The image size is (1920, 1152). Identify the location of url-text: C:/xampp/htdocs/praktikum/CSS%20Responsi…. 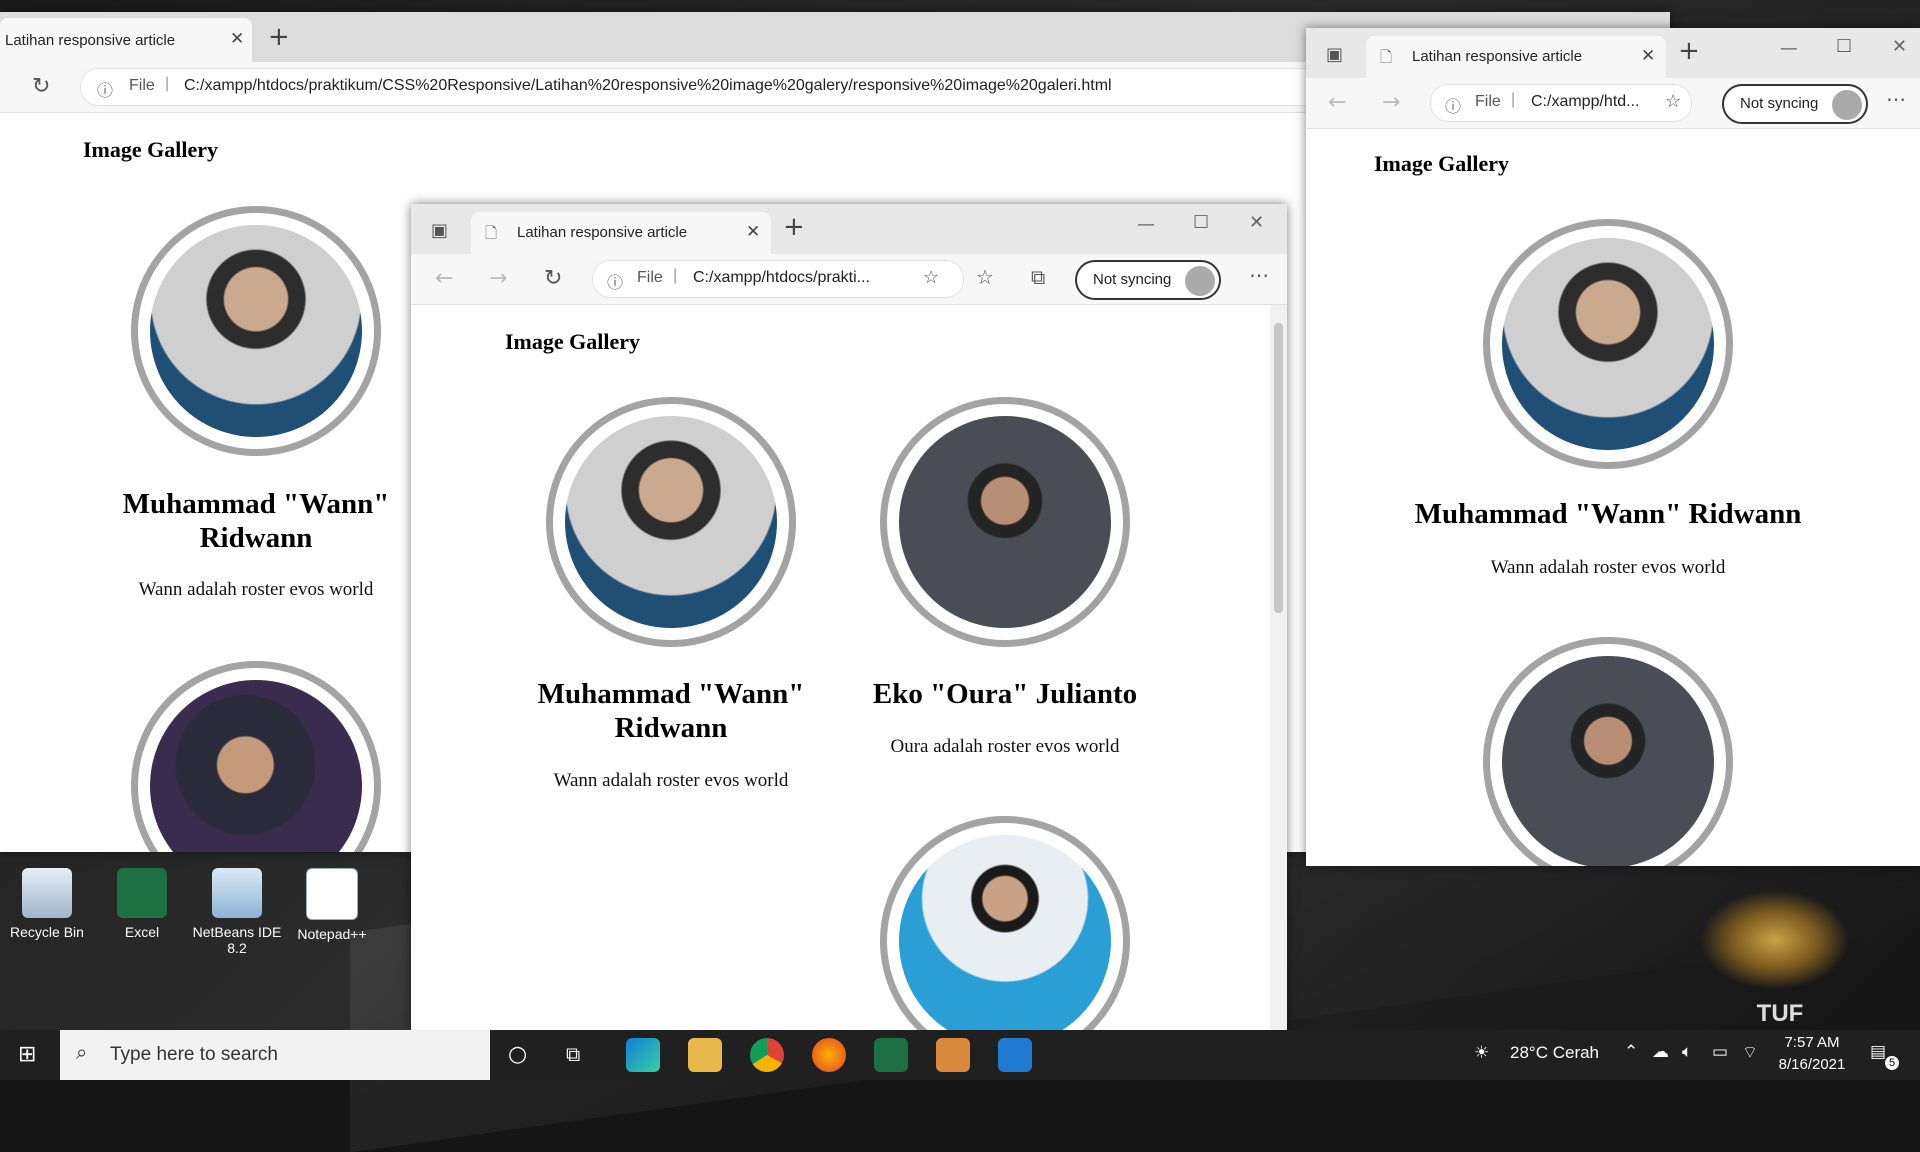
(648, 85).